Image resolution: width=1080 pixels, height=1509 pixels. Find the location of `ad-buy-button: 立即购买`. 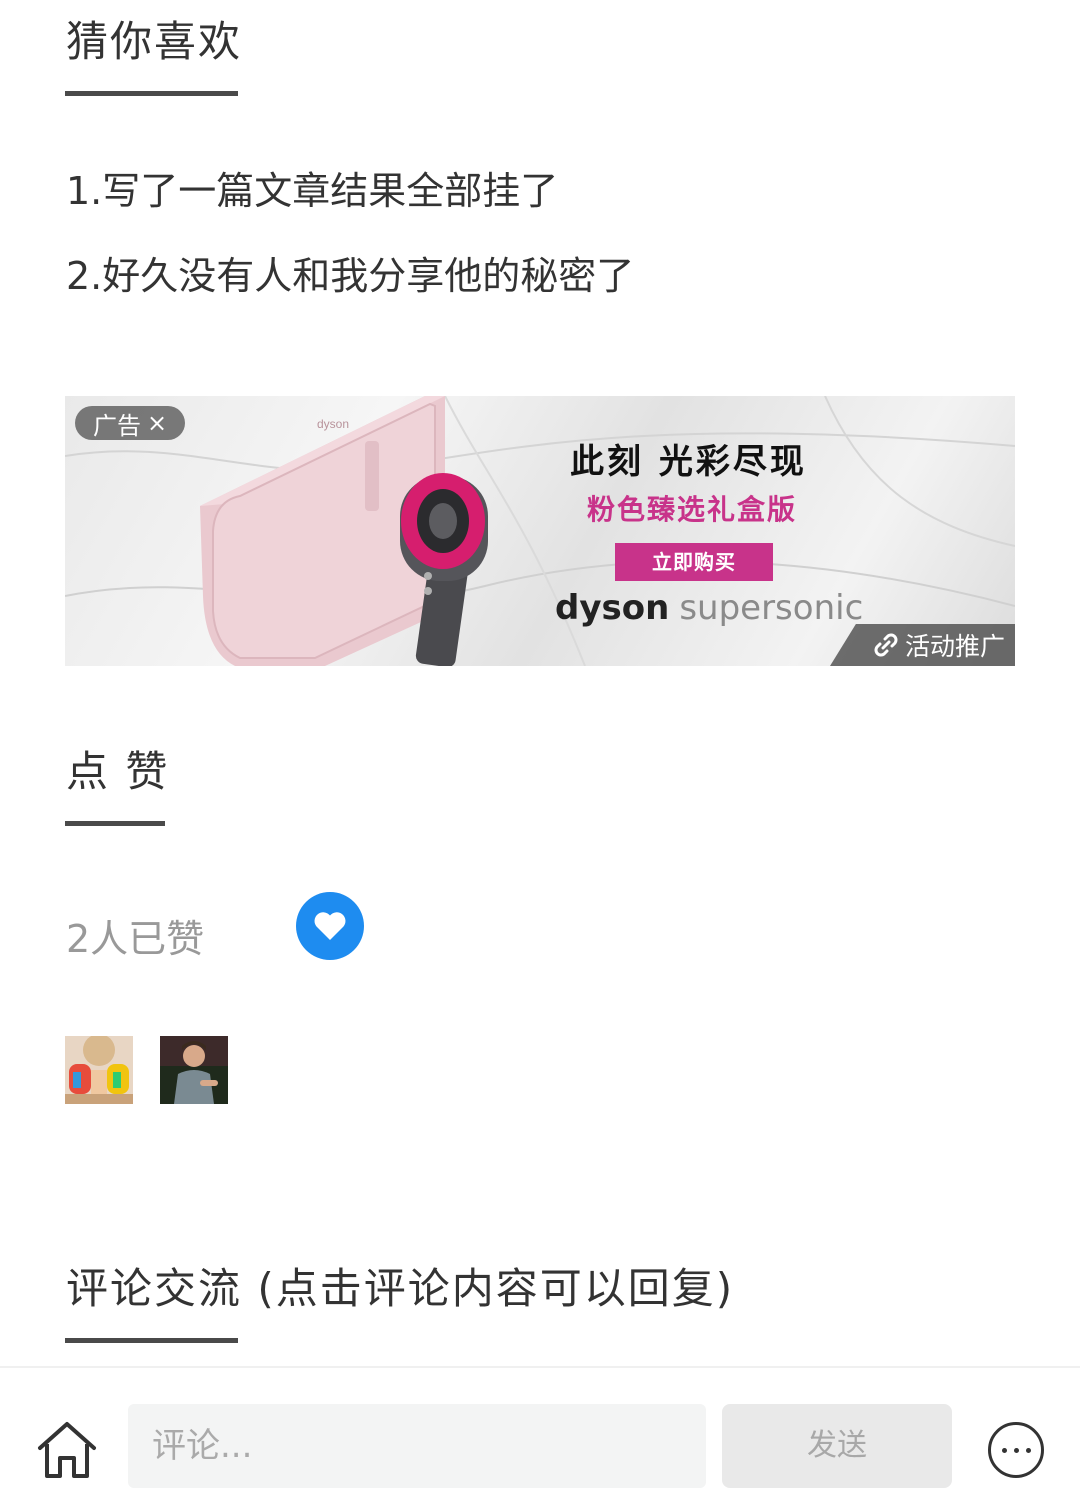

ad-buy-button: 立即购买 is located at coordinates (694, 562).